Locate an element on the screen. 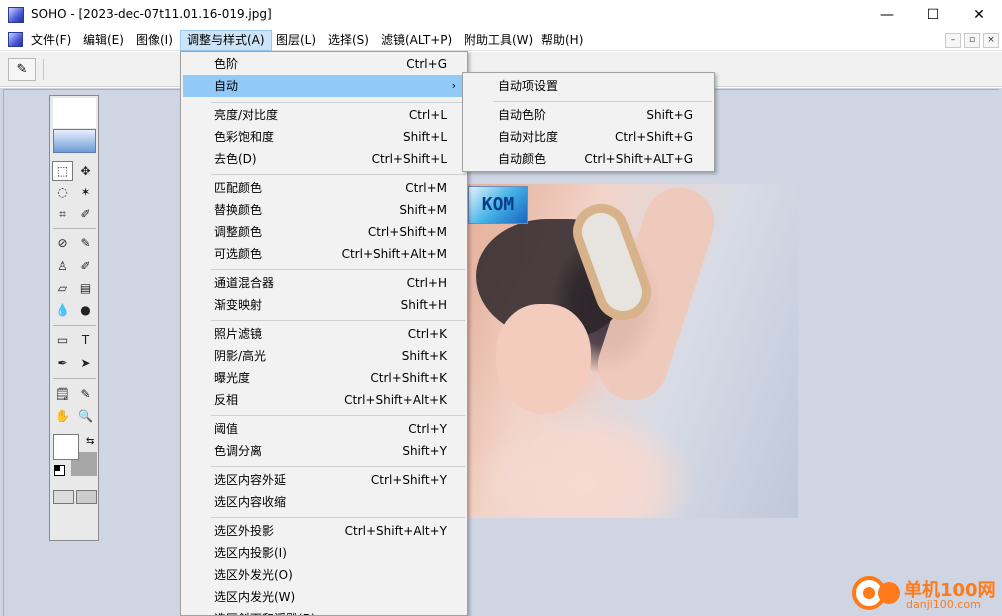  menu-help: 帮助(H) is located at coordinates (562, 40).